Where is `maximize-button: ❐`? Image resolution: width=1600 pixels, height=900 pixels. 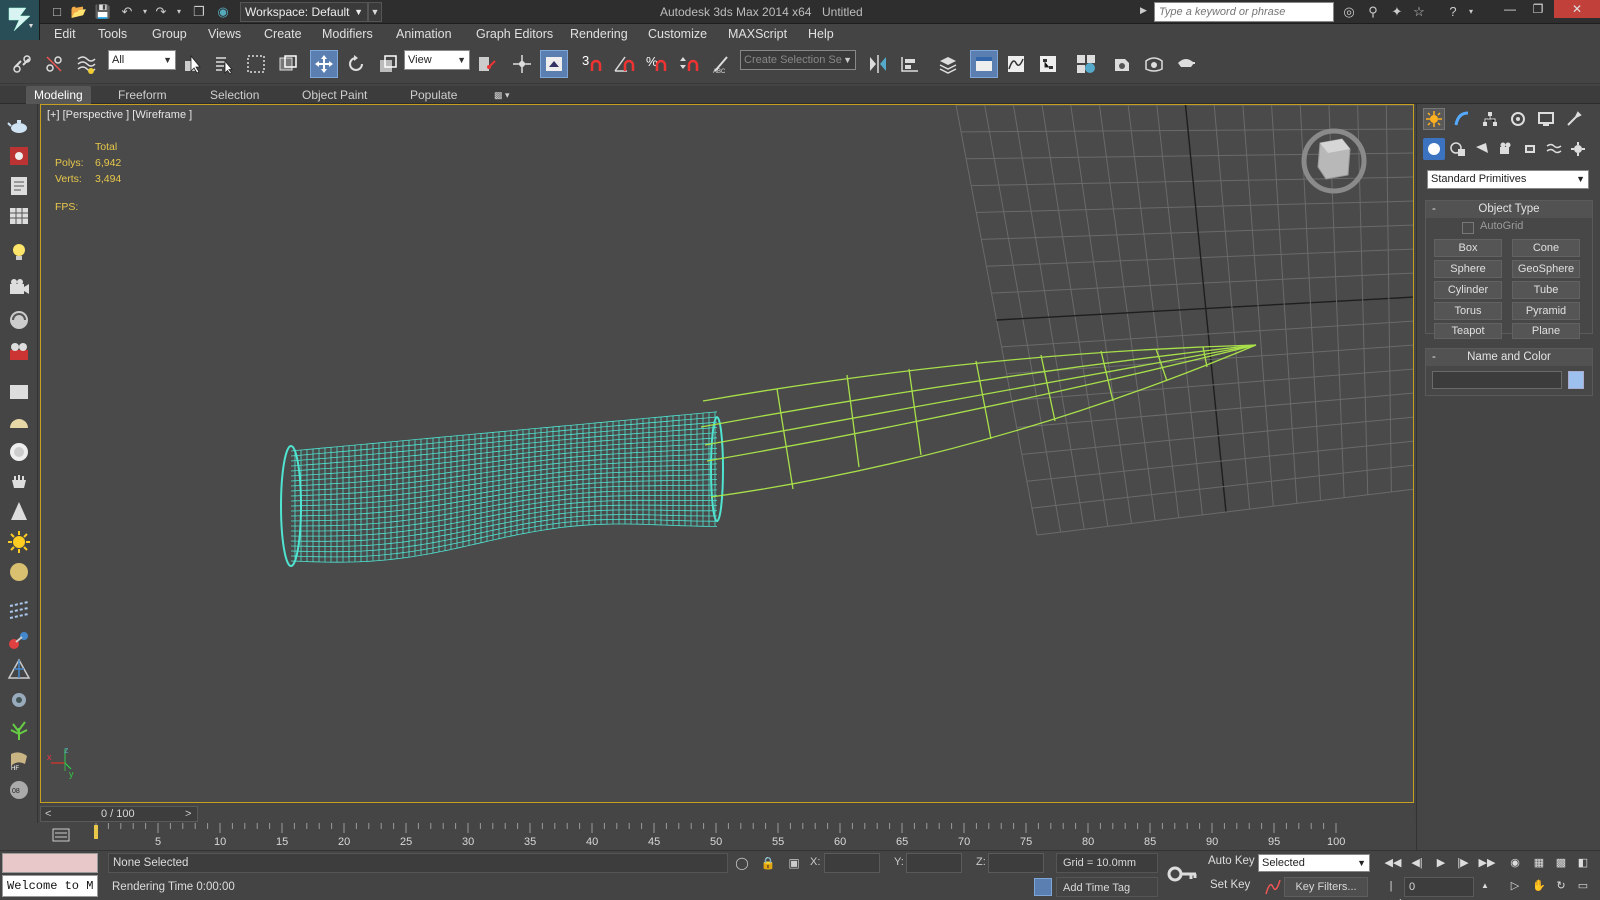
maximize-button: ❐ is located at coordinates (1538, 9).